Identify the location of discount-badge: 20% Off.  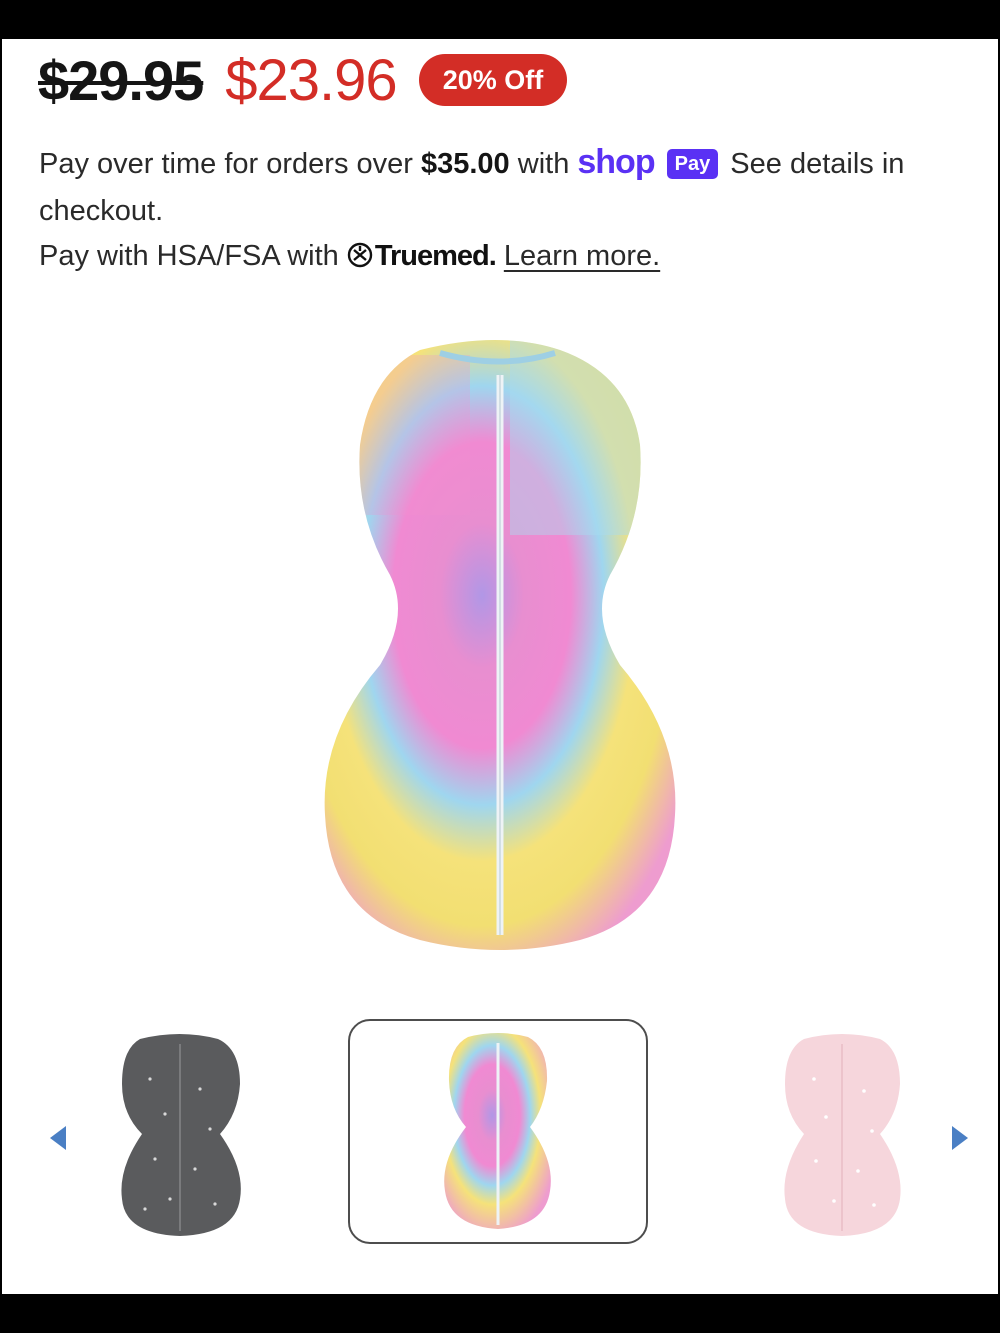
(493, 80).